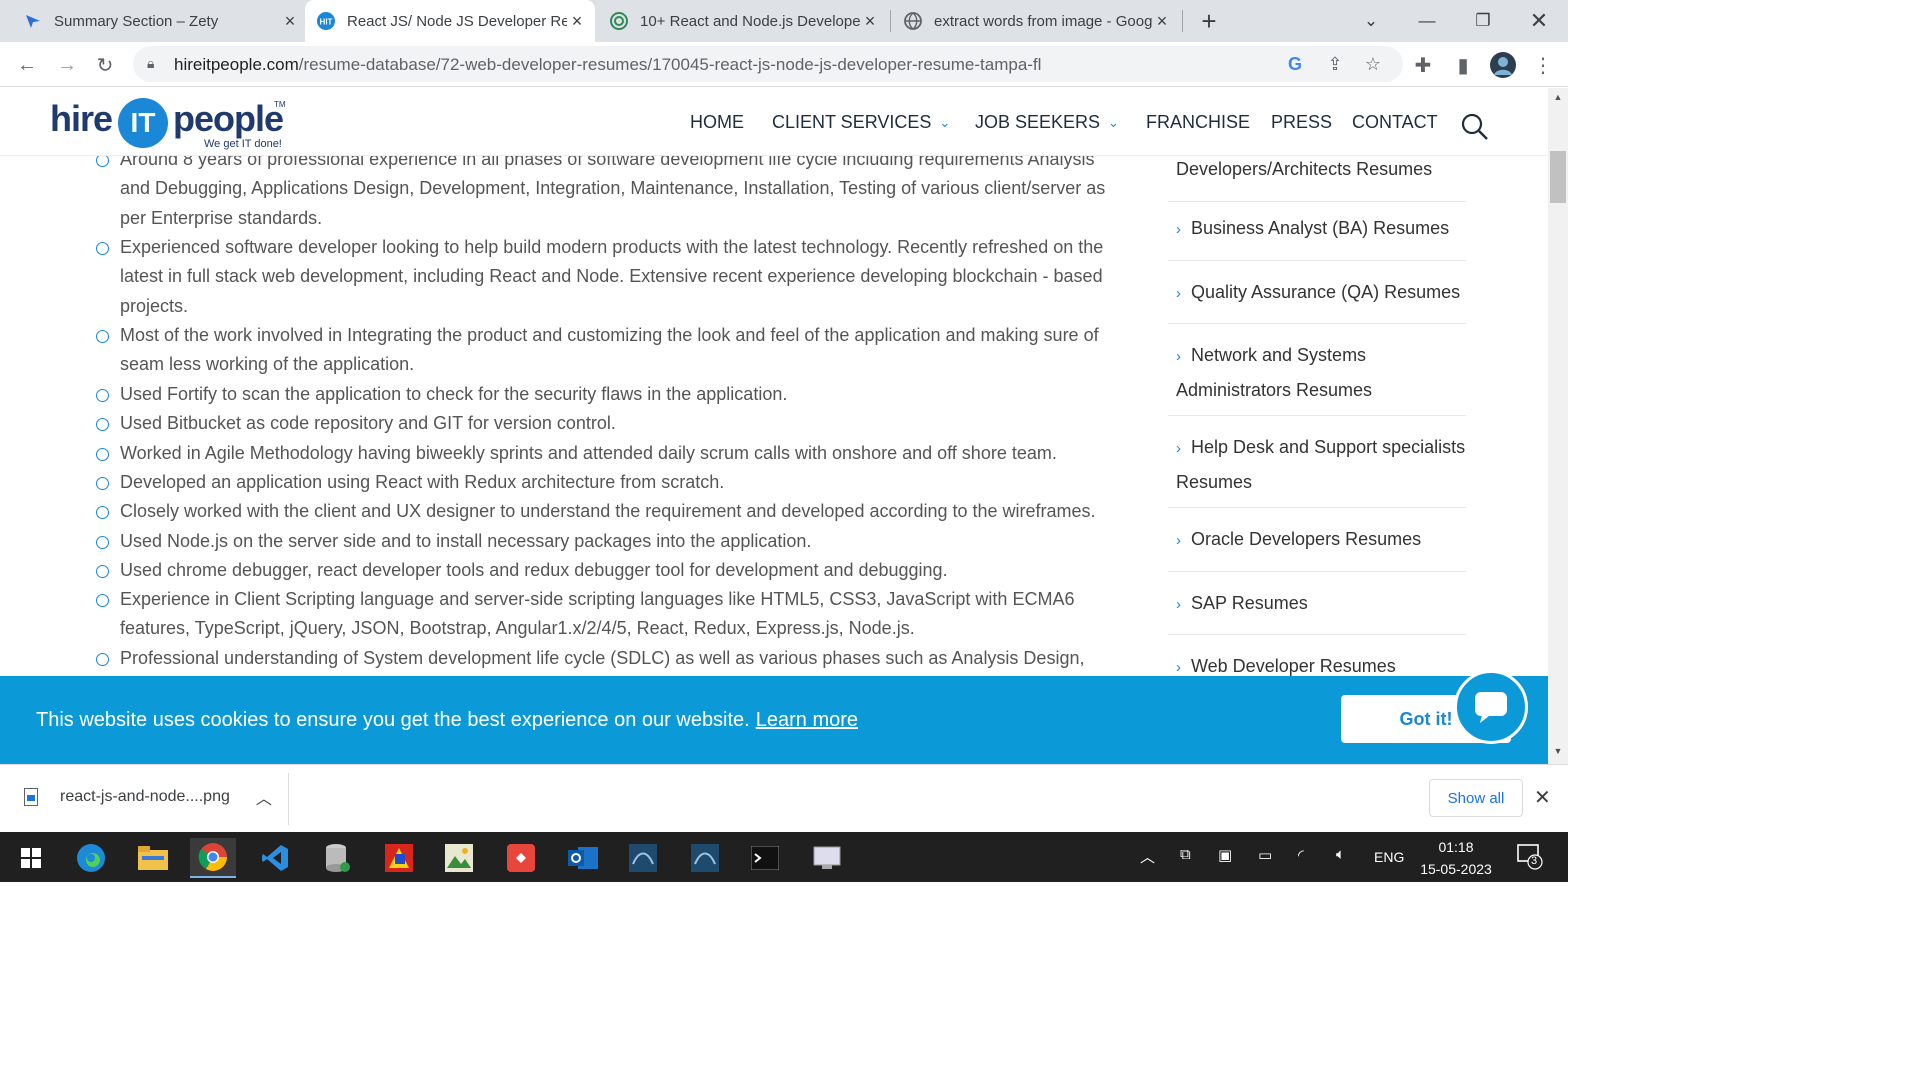 This screenshot has height=1080, width=1920. Describe the element at coordinates (1543, 65) in the screenshot. I see `chrome-menu-icon: ⋮` at that location.